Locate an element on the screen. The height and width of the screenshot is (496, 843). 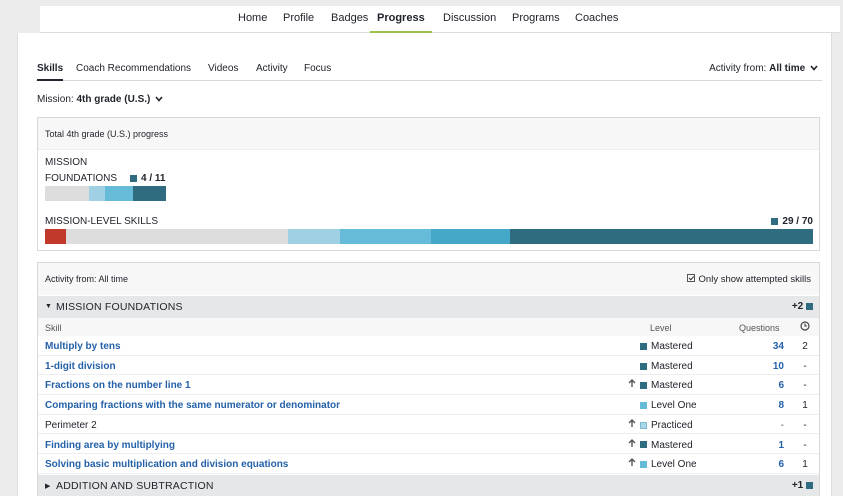
skill-questions: 10 is located at coordinates (761, 366).